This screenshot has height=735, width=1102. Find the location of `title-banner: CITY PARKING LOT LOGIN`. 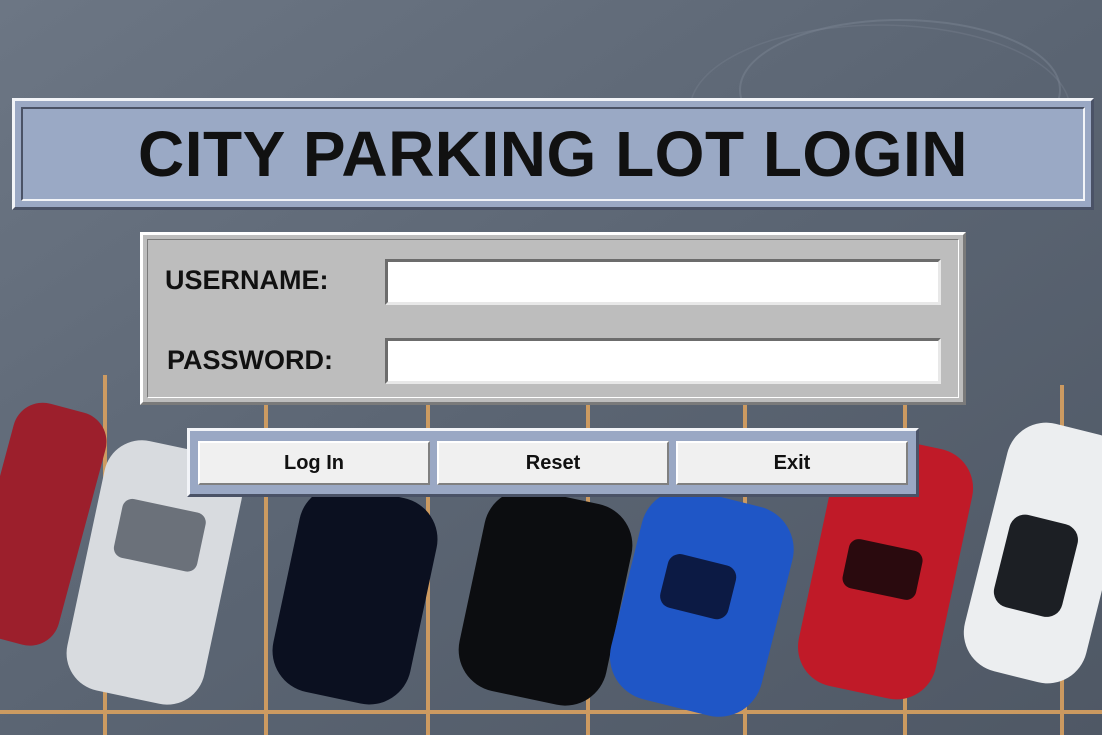

title-banner: CITY PARKING LOT LOGIN is located at coordinates (553, 154).